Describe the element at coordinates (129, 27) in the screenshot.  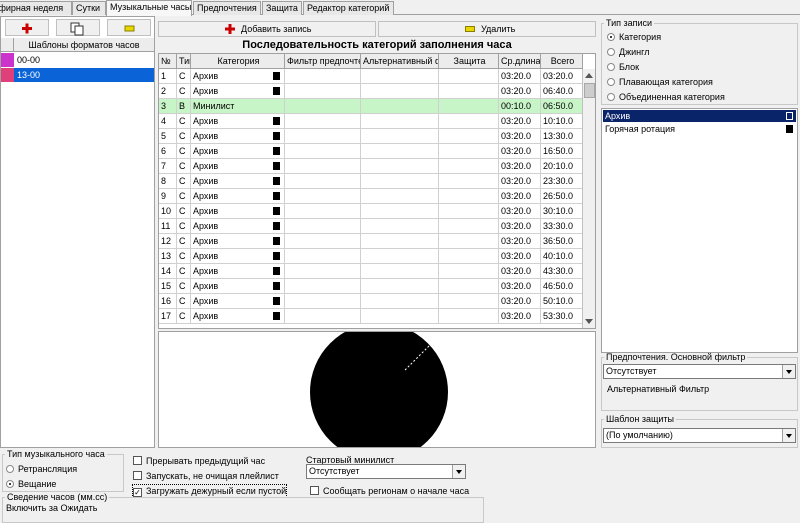
I see `remove-template-button` at that location.